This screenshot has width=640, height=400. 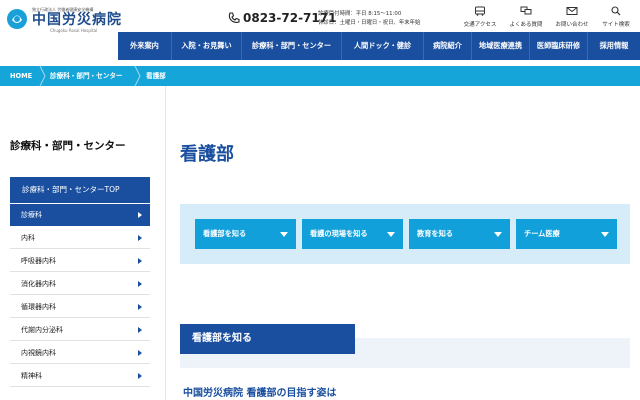 I want to click on sidebar-item-internal: 内科, so click(x=80, y=238).